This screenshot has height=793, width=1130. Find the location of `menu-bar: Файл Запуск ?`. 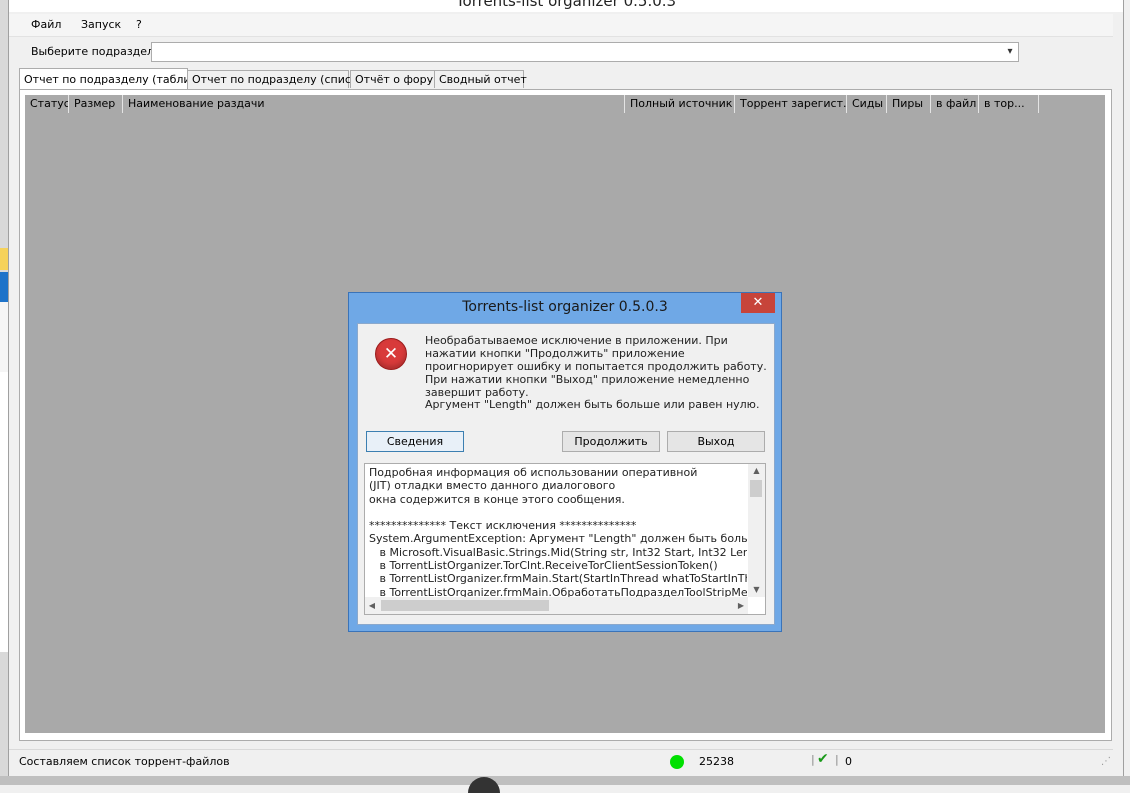

menu-bar: Файл Запуск ? is located at coordinates (561, 25).